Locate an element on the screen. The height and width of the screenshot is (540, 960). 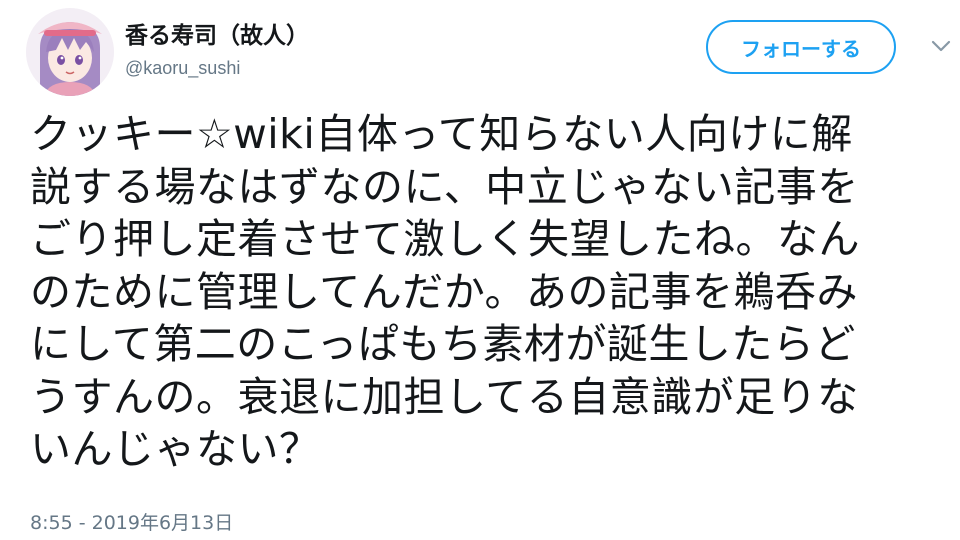
display-name: 香る寿司（故人） is located at coordinates (217, 33).